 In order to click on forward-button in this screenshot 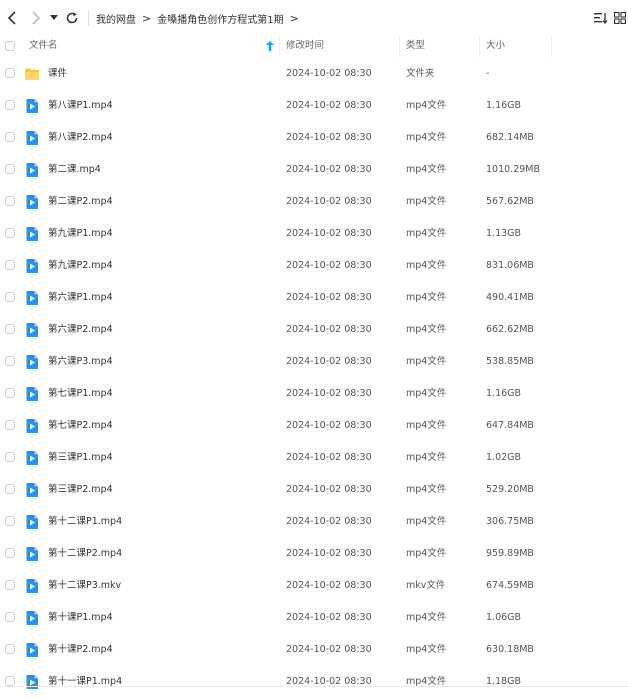, I will do `click(36, 18)`.